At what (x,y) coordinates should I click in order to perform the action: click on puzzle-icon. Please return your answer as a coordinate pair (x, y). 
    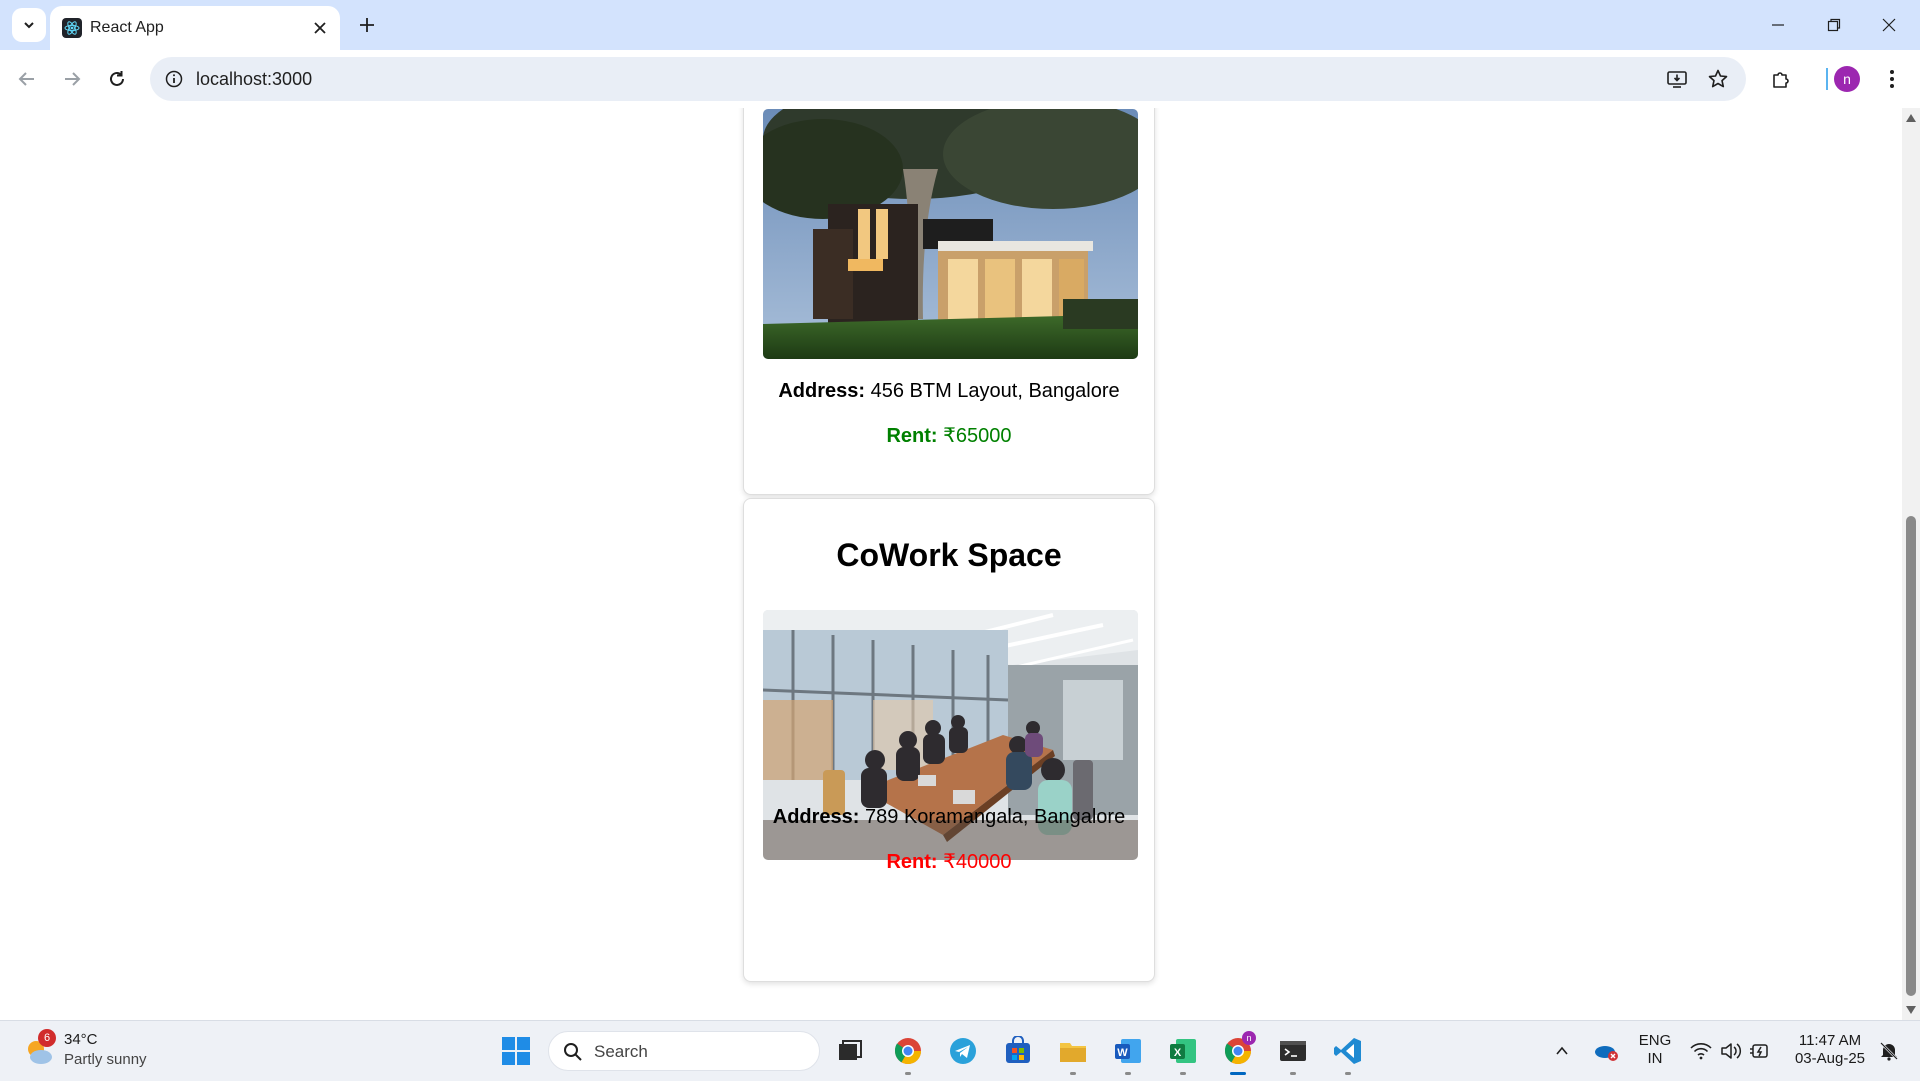
    Looking at the image, I should click on (1781, 80).